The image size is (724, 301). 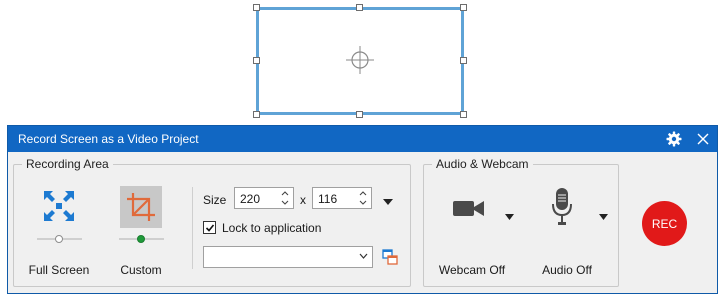 I want to click on dimension-separator: x, so click(x=303, y=200).